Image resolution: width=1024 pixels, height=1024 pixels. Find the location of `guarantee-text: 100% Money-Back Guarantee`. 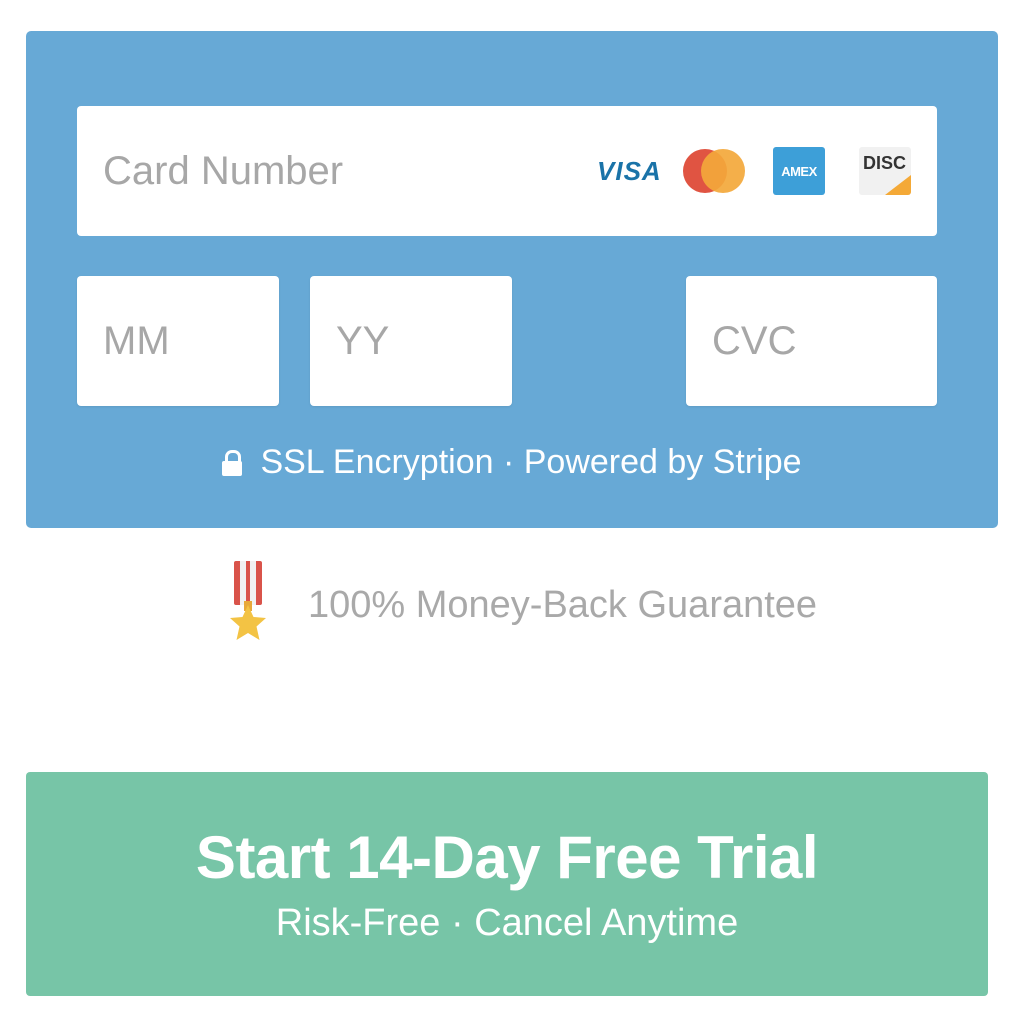

guarantee-text: 100% Money-Back Guarantee is located at coordinates (563, 604).